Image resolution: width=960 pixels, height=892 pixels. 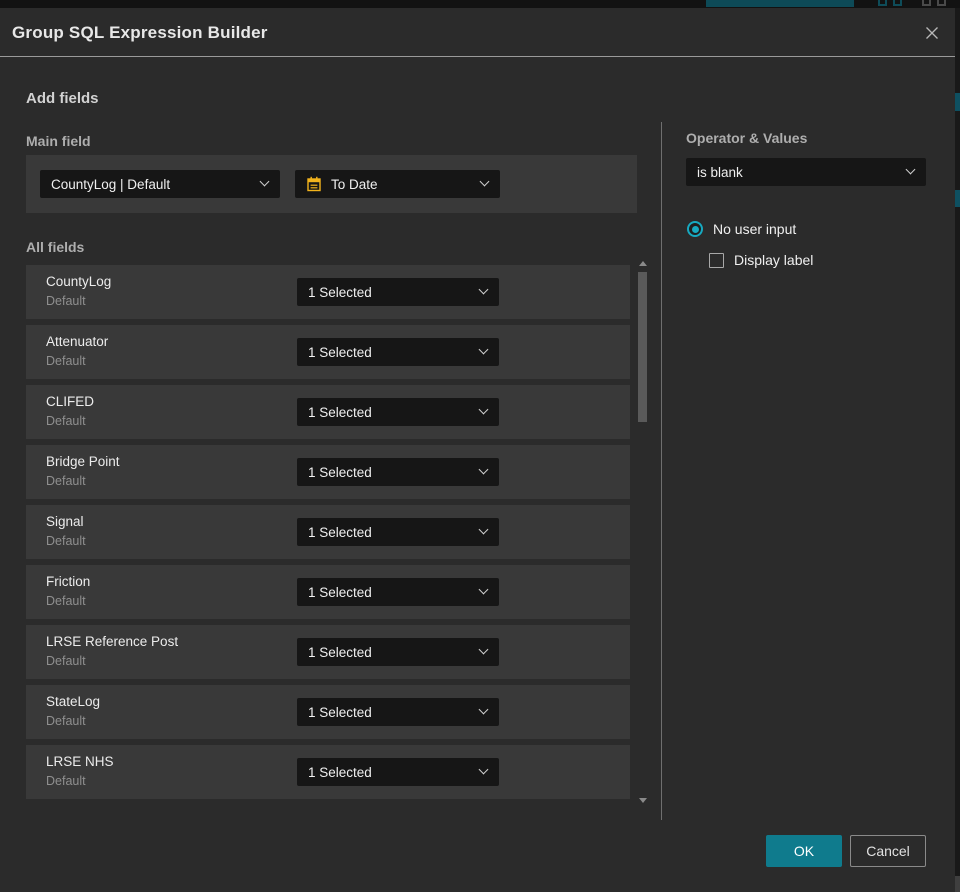 I want to click on live-view-button: Live view, so click(x=780, y=3).